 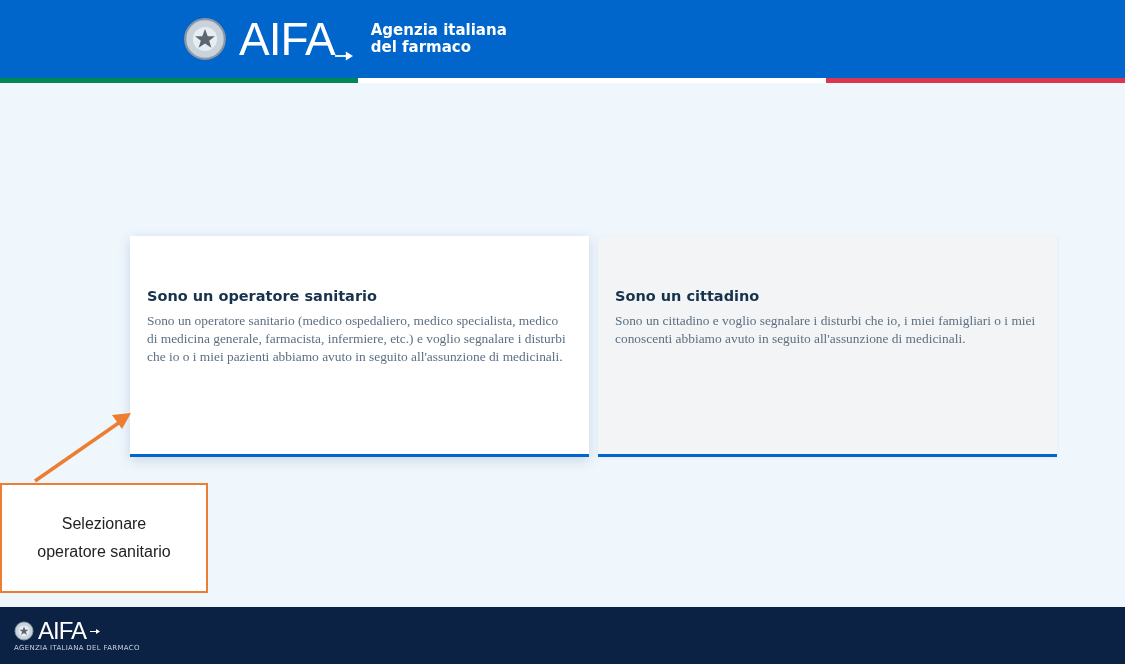 I want to click on footer-logo-text: AIFA, so click(x=62, y=631).